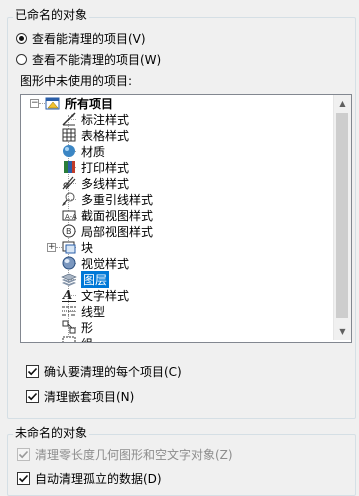  I want to click on text-style-icon: A, so click(69, 295).